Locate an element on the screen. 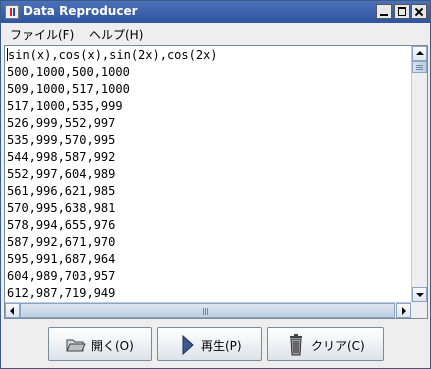 This screenshot has width=431, height=369. data-line: sin(x),cos(x),sin(2x),cos(2x) is located at coordinates (209, 55).